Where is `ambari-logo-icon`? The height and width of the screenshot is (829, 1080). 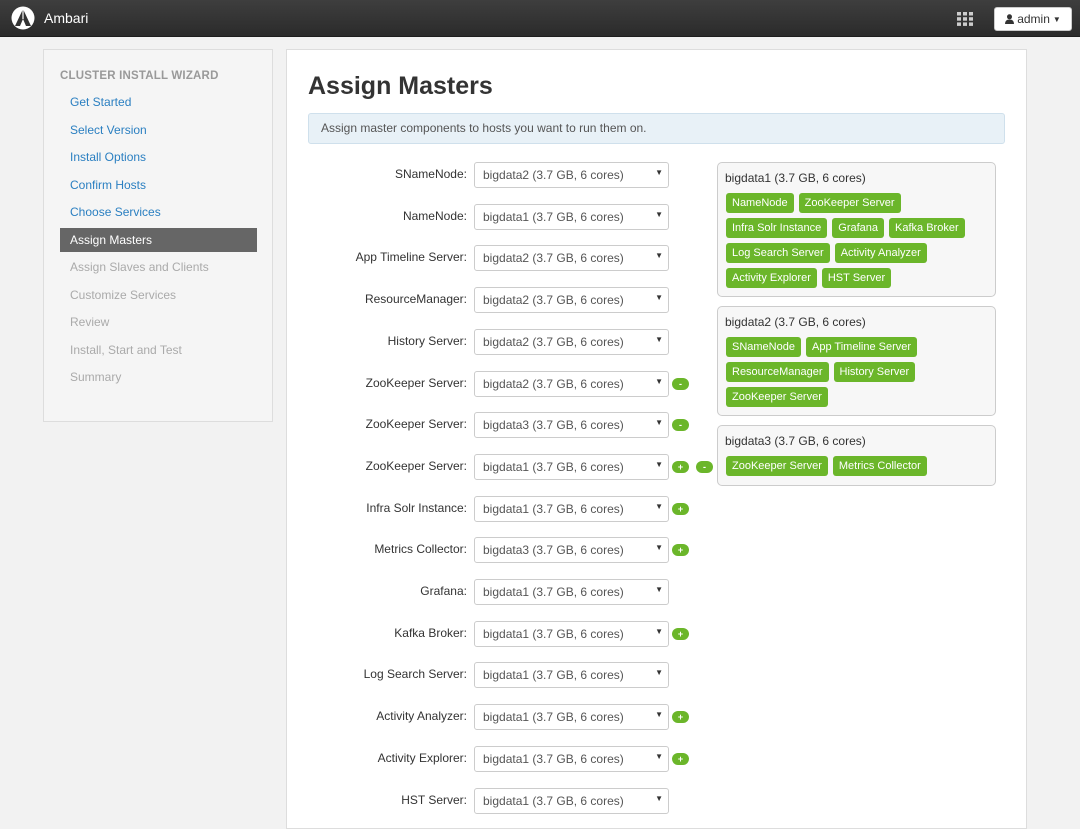 ambari-logo-icon is located at coordinates (23, 18).